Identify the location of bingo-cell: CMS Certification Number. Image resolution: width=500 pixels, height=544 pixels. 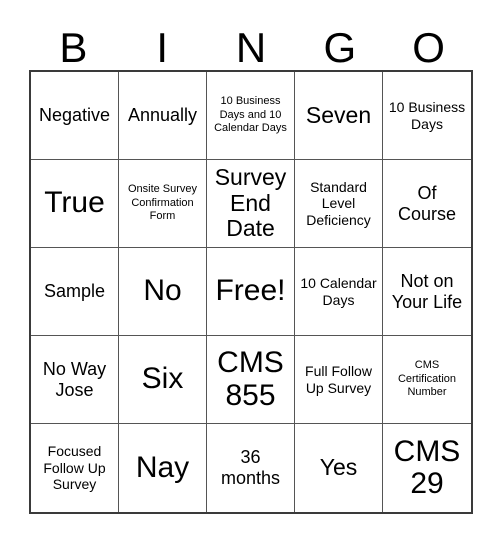
(427, 380).